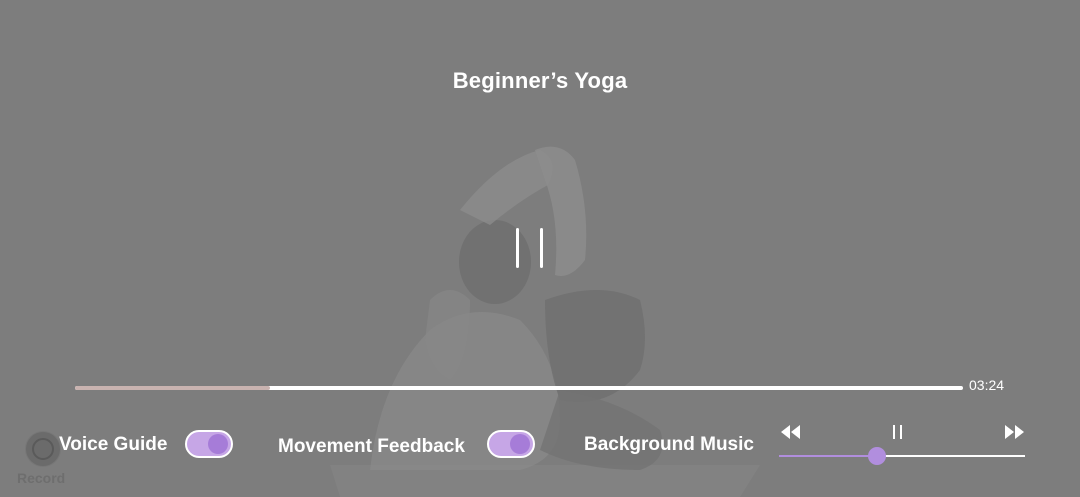 The height and width of the screenshot is (497, 1080). What do you see at coordinates (113, 444) in the screenshot?
I see `voice-guide-label: Voice Guide` at bounding box center [113, 444].